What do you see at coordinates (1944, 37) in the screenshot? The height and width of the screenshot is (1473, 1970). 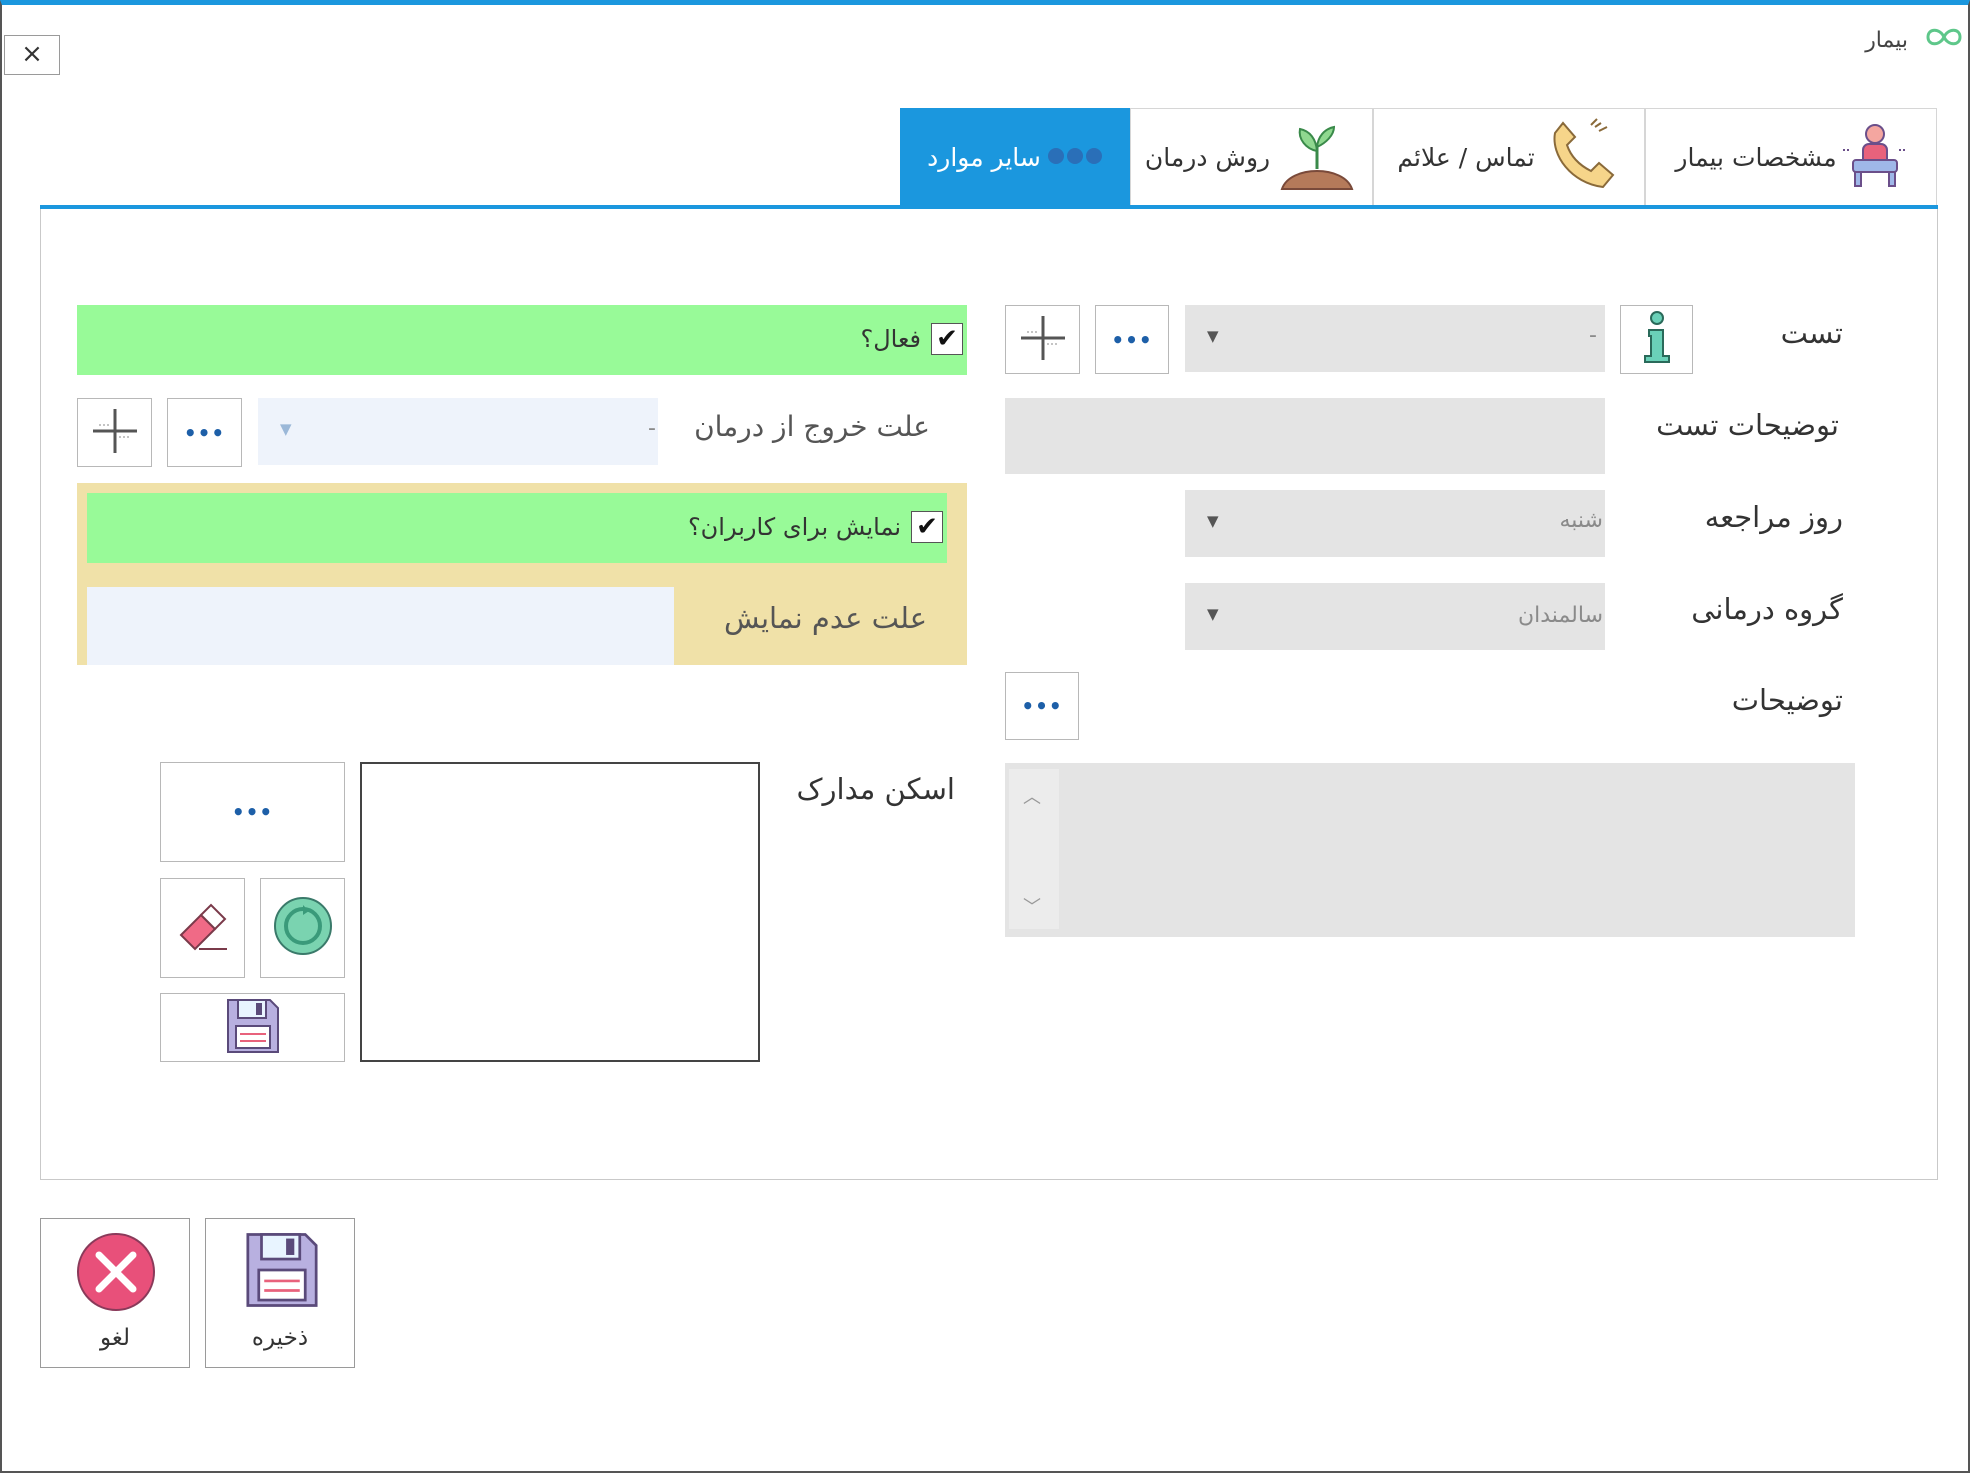 I see `app-logo-icon` at bounding box center [1944, 37].